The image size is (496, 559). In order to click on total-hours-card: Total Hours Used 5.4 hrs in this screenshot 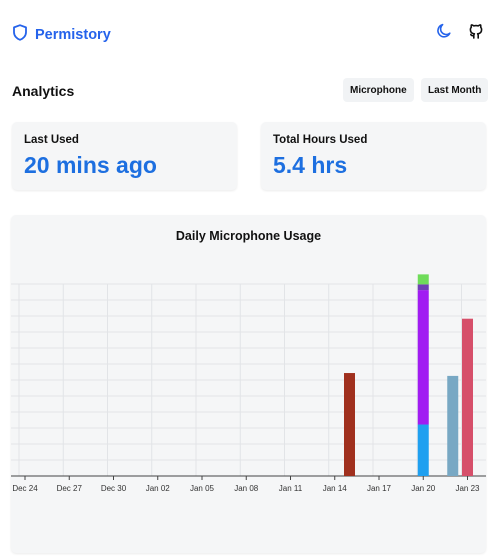, I will do `click(373, 156)`.